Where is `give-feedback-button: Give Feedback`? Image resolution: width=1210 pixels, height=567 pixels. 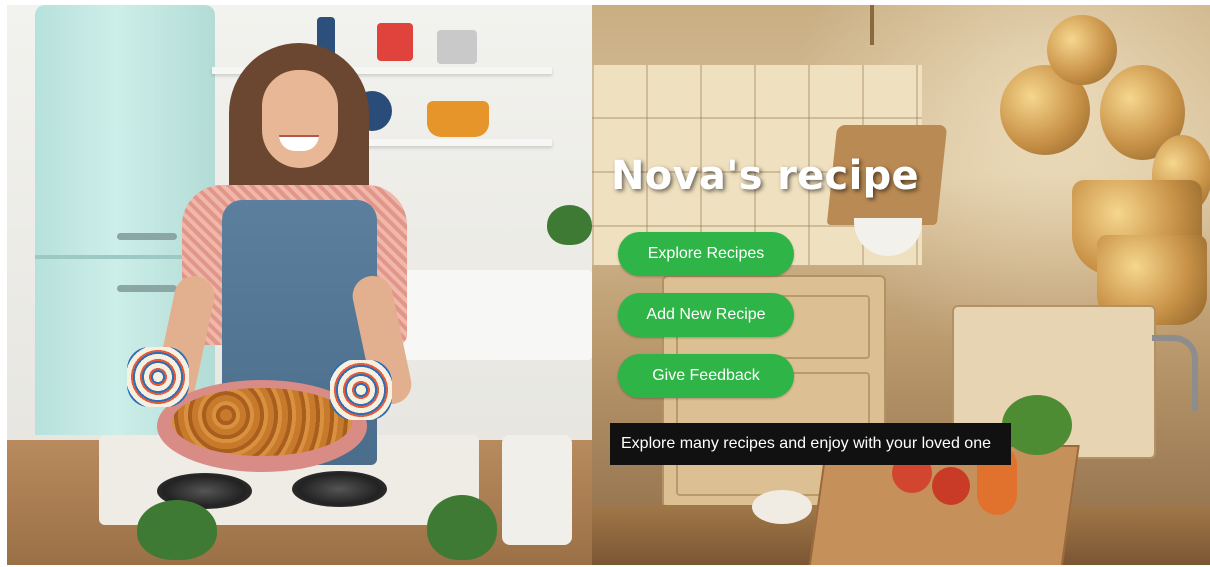
give-feedback-button: Give Feedback is located at coordinates (706, 376).